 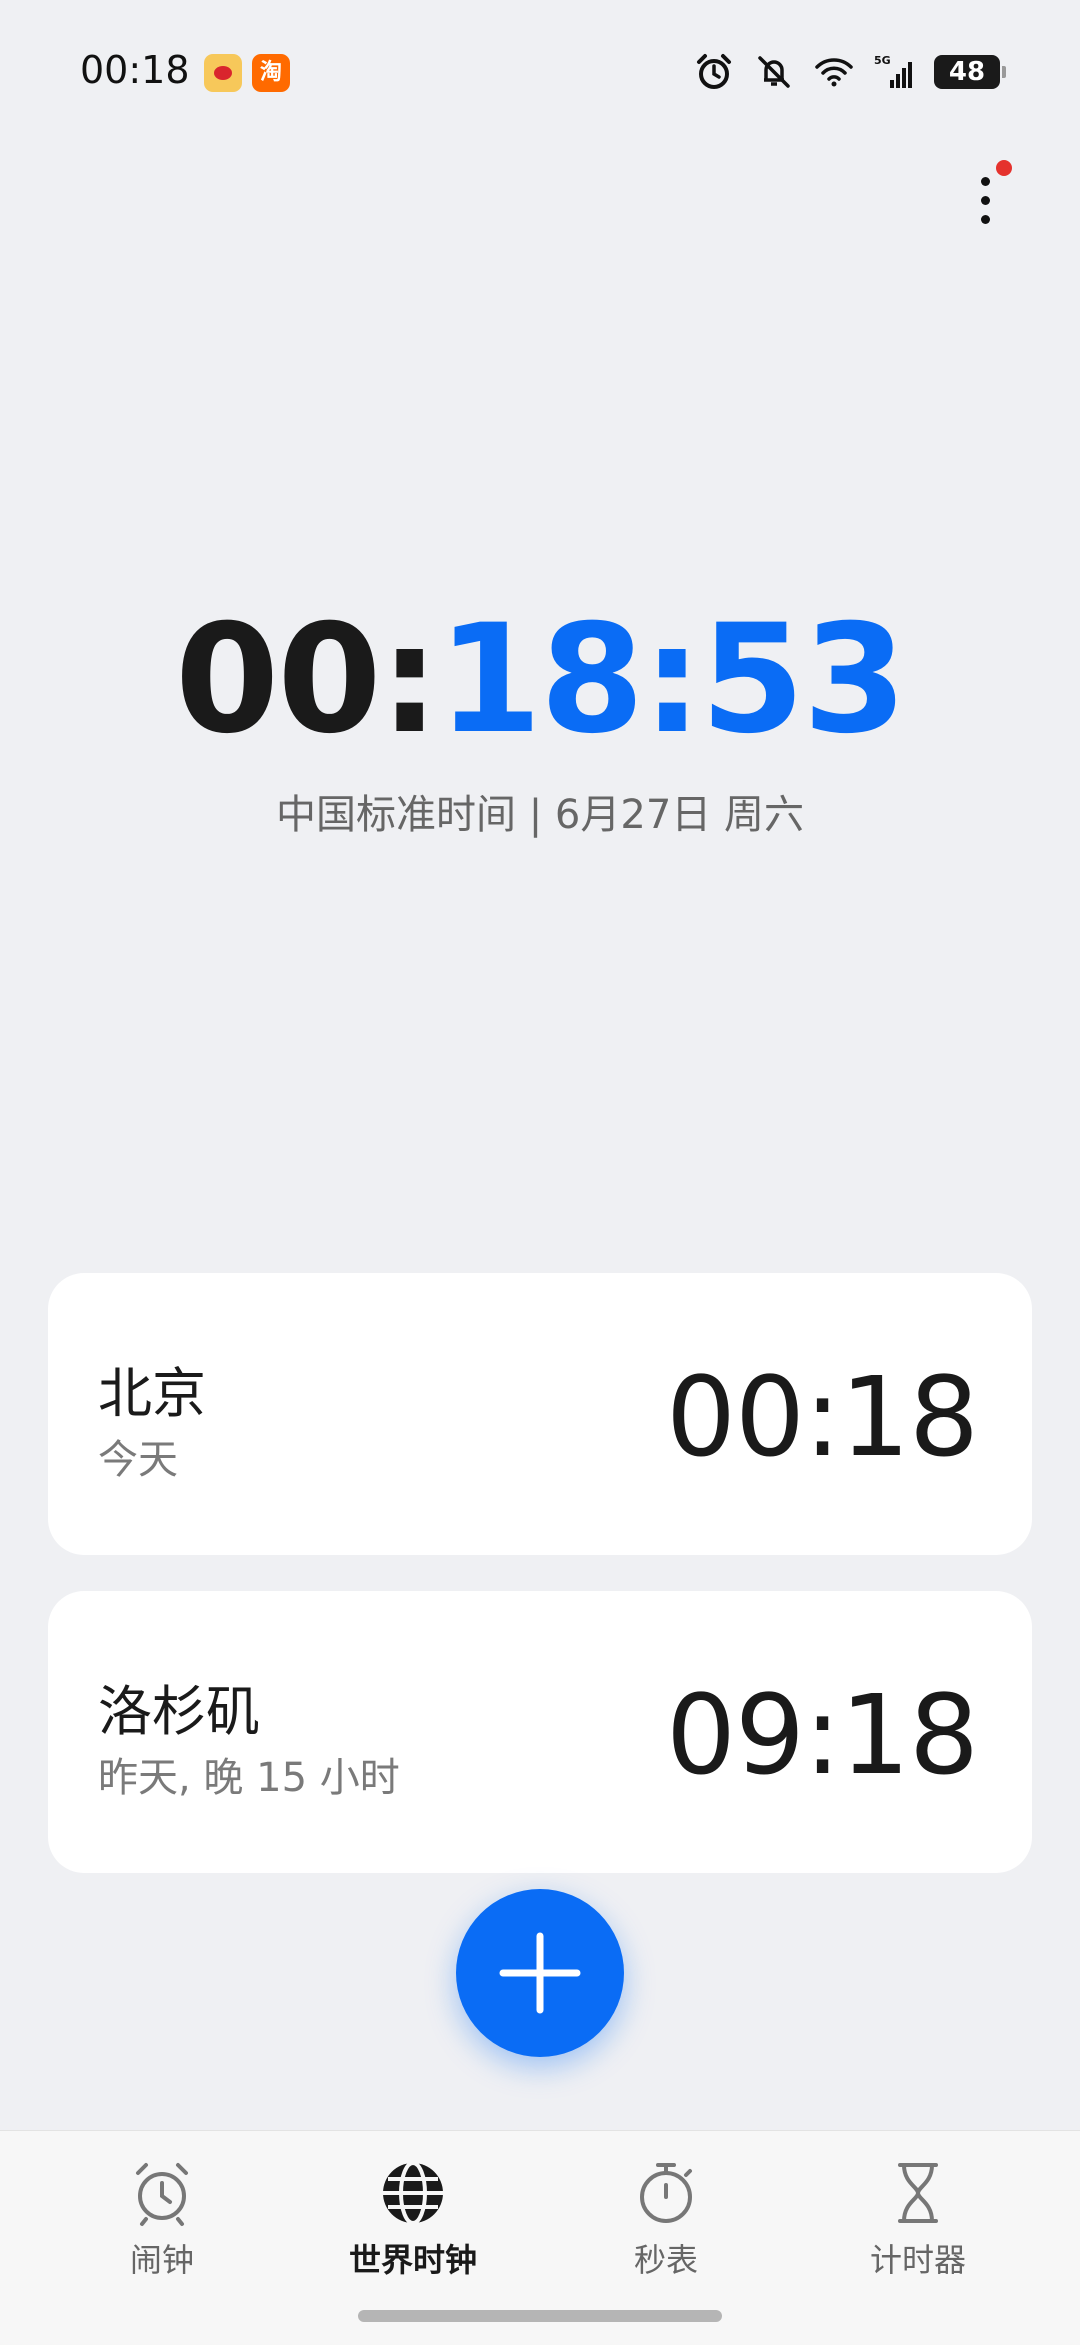 What do you see at coordinates (672, 680) in the screenshot?
I see `clock-minutes-seconds: 18:53` at bounding box center [672, 680].